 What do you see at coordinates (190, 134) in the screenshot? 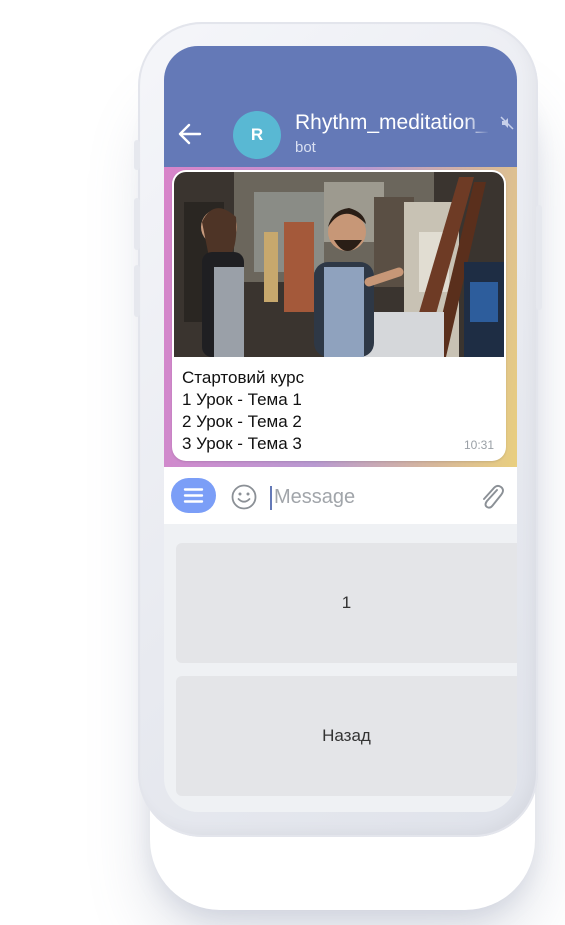
I see `arrow-left-icon` at bounding box center [190, 134].